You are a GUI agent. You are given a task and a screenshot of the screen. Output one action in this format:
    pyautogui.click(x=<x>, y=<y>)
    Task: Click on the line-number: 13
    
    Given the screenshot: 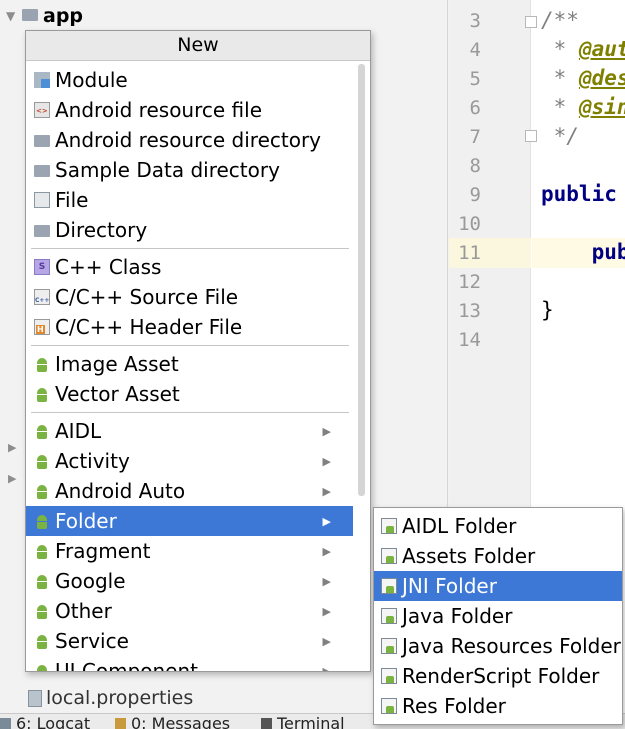 What is the action you would take?
    pyautogui.click(x=469, y=311)
    